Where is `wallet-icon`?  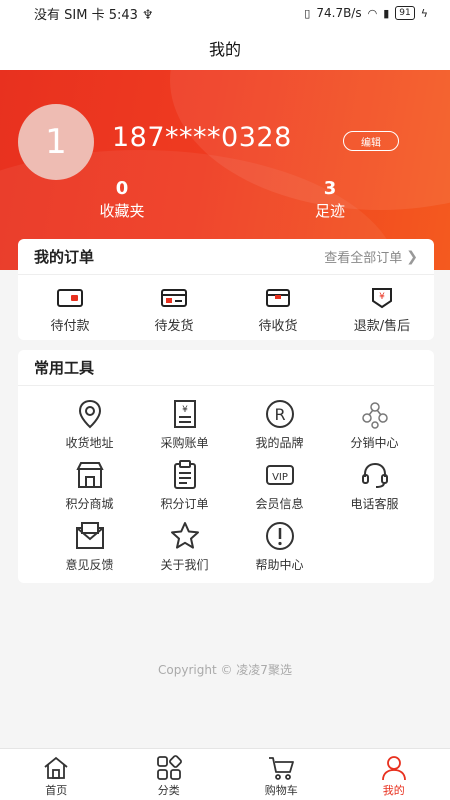 wallet-icon is located at coordinates (70, 298).